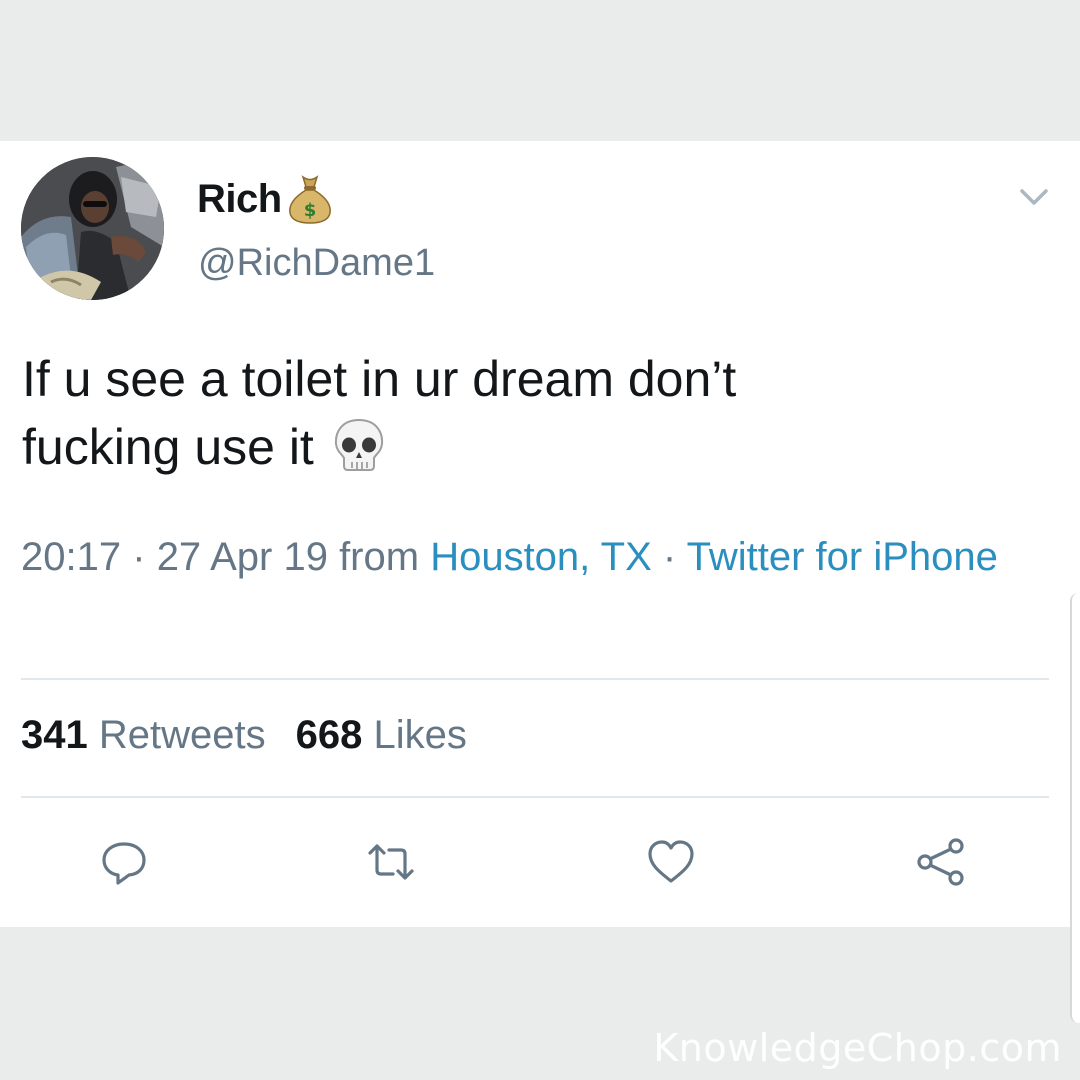 The width and height of the screenshot is (1080, 1080). Describe the element at coordinates (239, 199) in the screenshot. I see `author-name: Rich` at that location.